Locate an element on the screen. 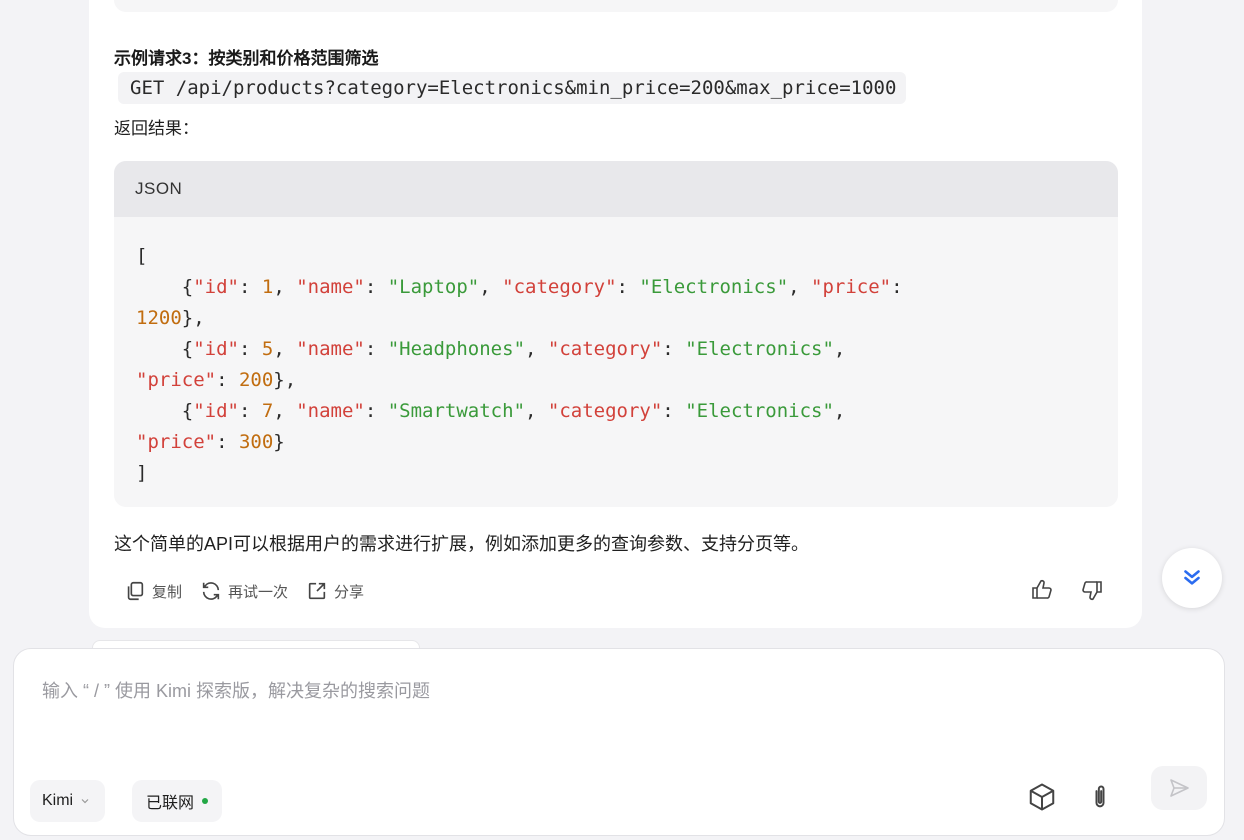 The height and width of the screenshot is (840, 1244). copy-button: 复制 is located at coordinates (153, 591).